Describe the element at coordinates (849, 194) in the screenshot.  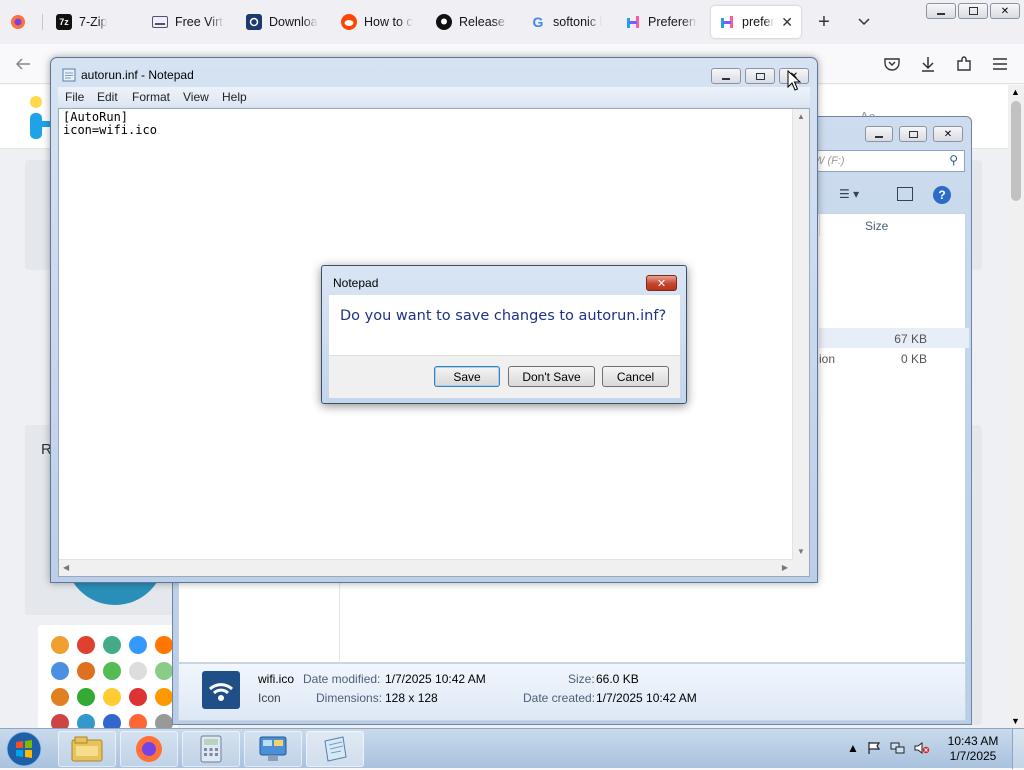
I see `view-options-button: ☰ ▾` at that location.